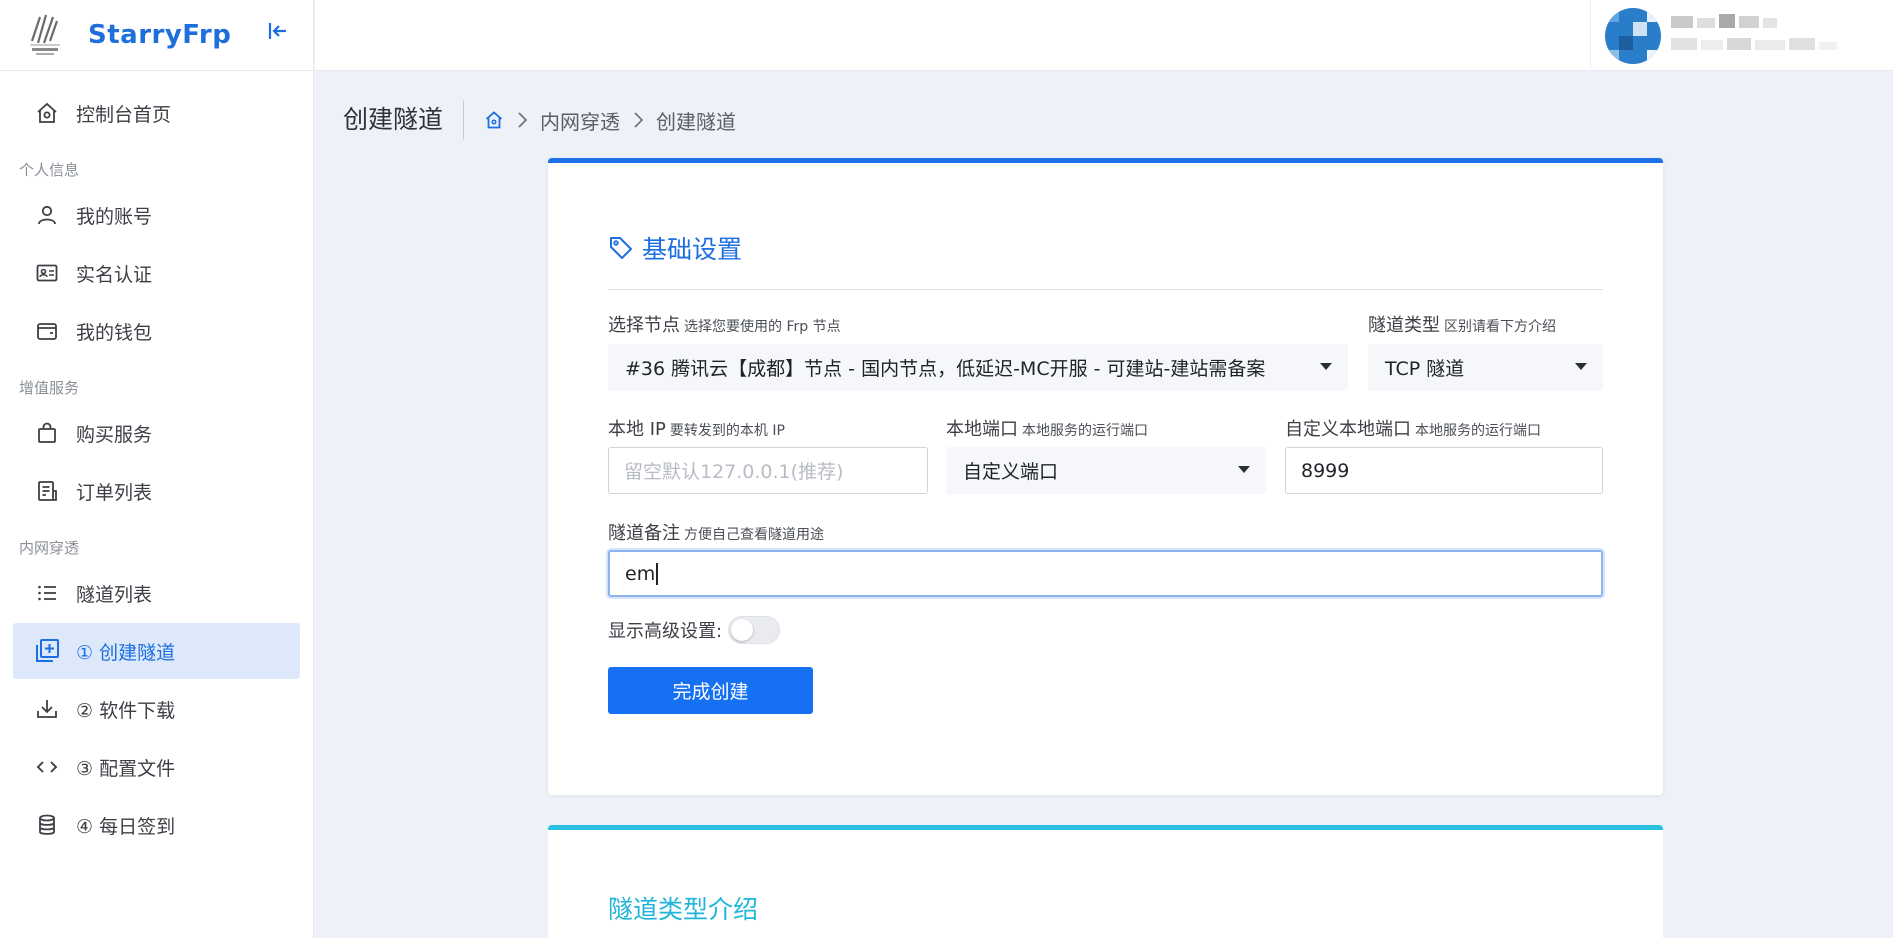 The height and width of the screenshot is (938, 1893). What do you see at coordinates (1500, 327) in the screenshot?
I see `tunnel-type-hint: 区别请看下方介绍` at bounding box center [1500, 327].